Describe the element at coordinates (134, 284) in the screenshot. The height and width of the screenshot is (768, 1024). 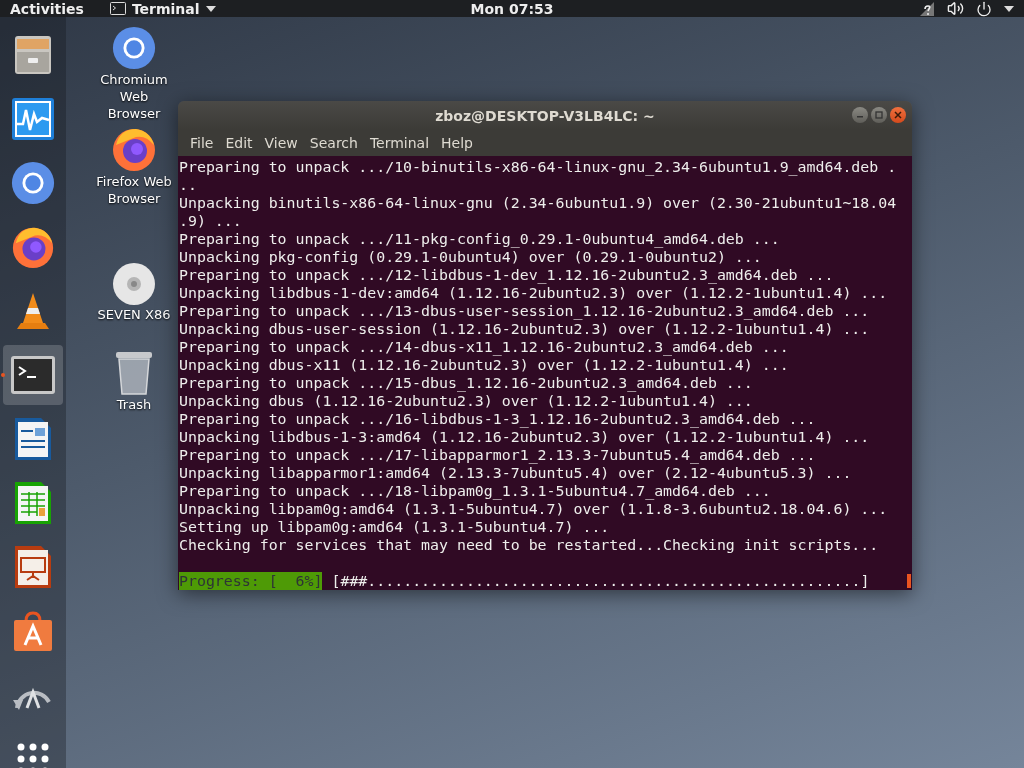
I see `disc-icon` at that location.